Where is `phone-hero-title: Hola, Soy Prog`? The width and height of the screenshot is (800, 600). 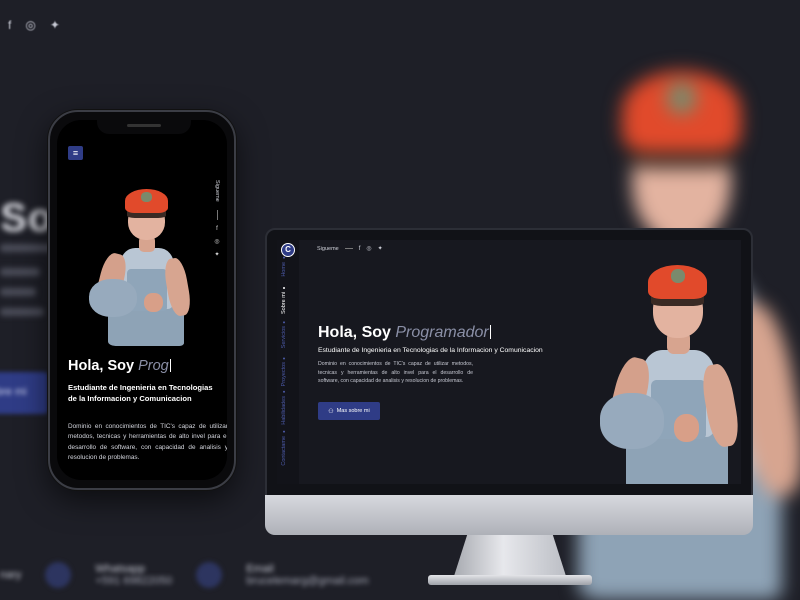 phone-hero-title: Hola, Soy Prog is located at coordinates (120, 366).